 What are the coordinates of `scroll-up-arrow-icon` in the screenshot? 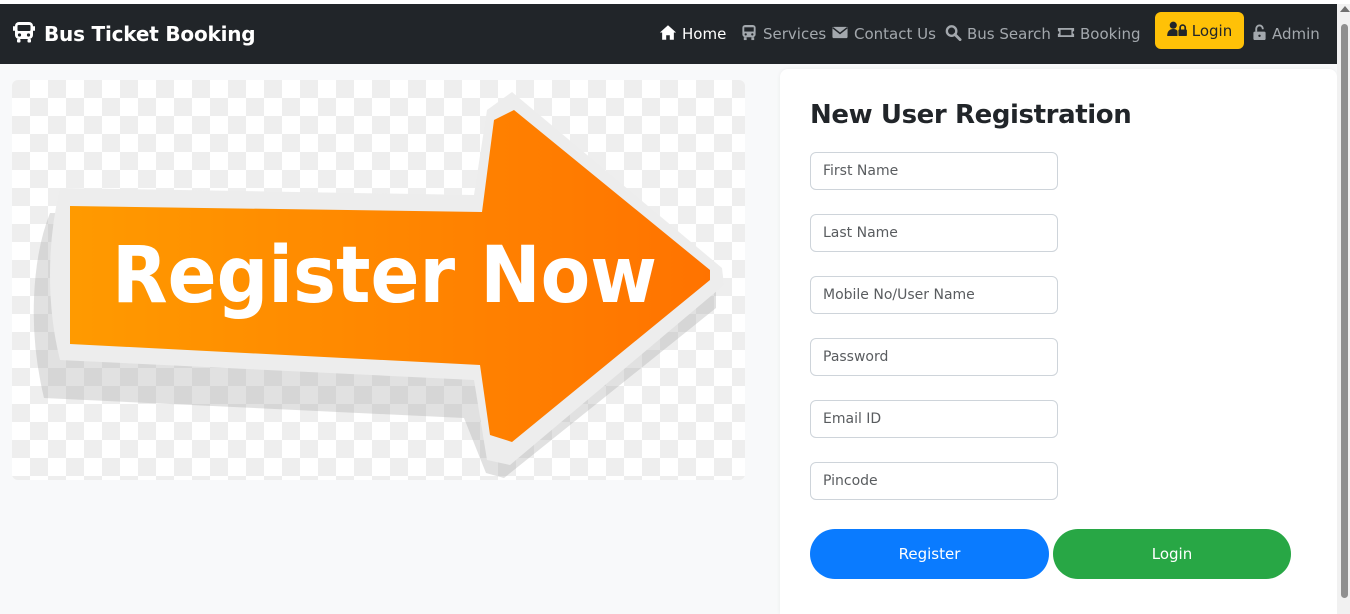 It's located at (1345, 9).